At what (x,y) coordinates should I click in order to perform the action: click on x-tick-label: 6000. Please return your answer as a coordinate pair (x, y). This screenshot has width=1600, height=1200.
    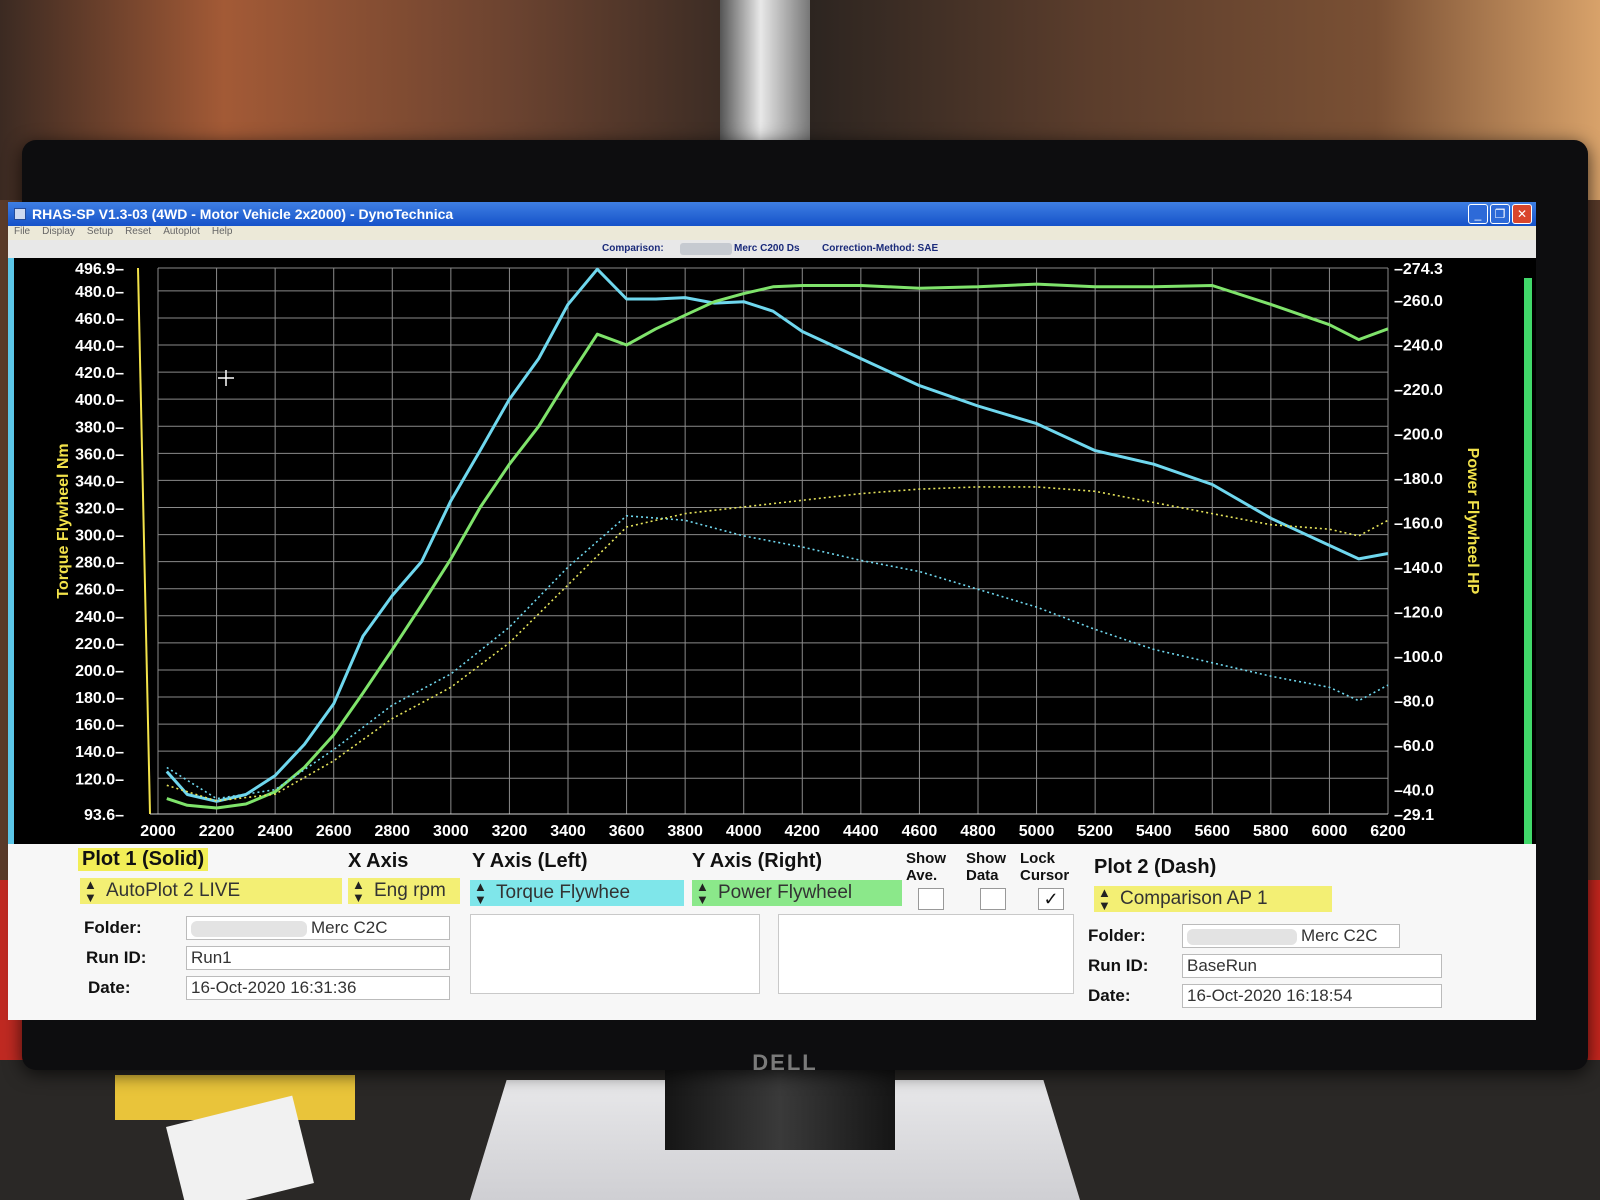
    Looking at the image, I should click on (1330, 831).